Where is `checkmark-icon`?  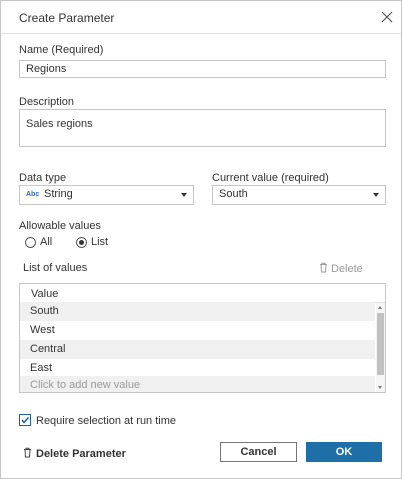
checkmark-icon is located at coordinates (25, 420).